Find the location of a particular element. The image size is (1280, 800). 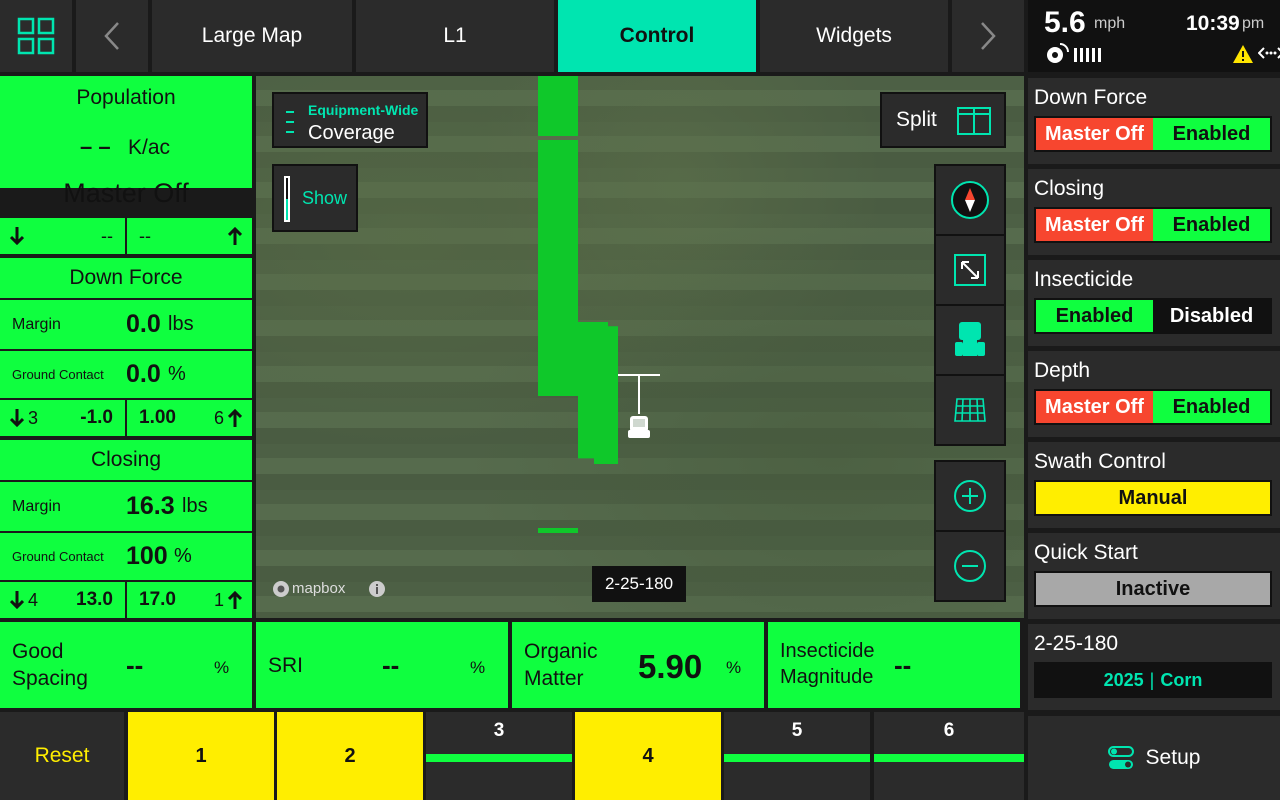

row-1-button: 1 is located at coordinates (201, 756).